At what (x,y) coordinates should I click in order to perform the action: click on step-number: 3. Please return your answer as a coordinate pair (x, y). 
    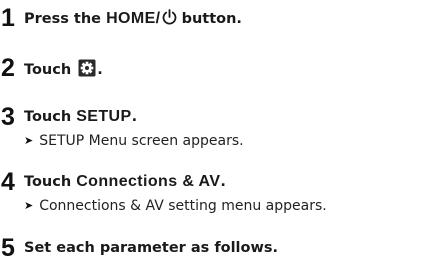
    Looking at the image, I should click on (8, 117).